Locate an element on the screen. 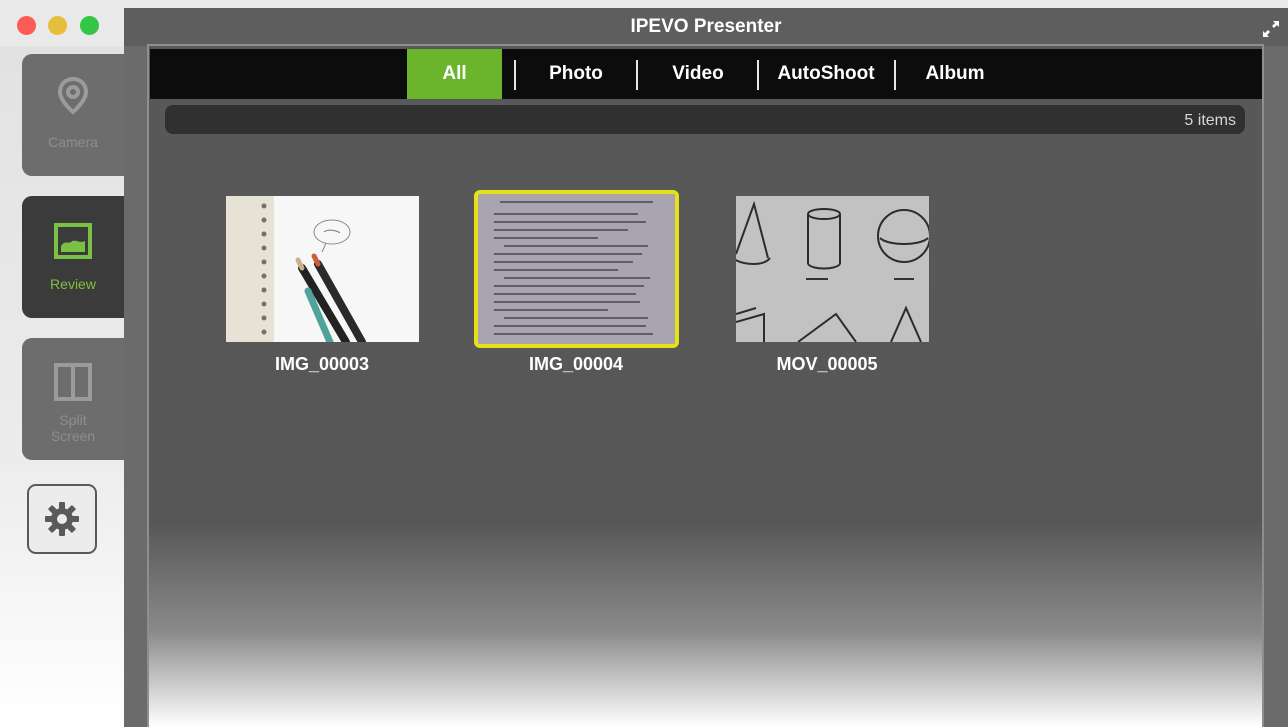 The width and height of the screenshot is (1288, 727). settings-button is located at coordinates (62, 519).